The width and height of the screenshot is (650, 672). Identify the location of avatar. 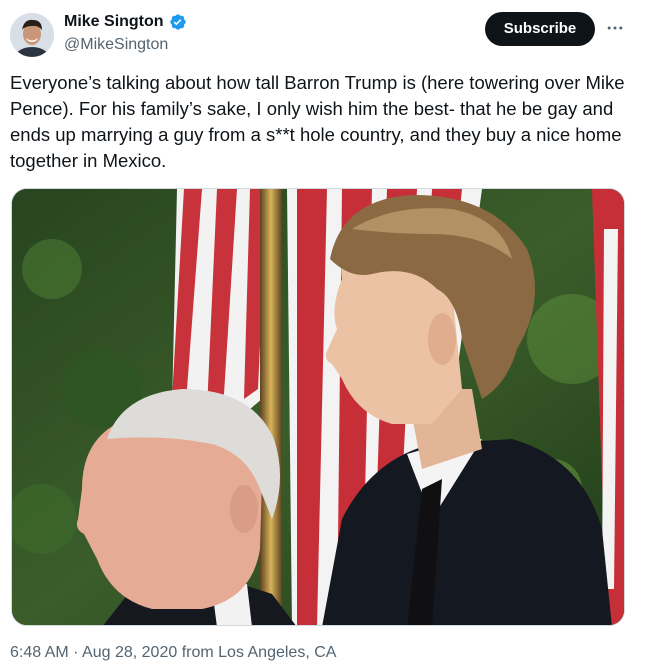
(32, 35).